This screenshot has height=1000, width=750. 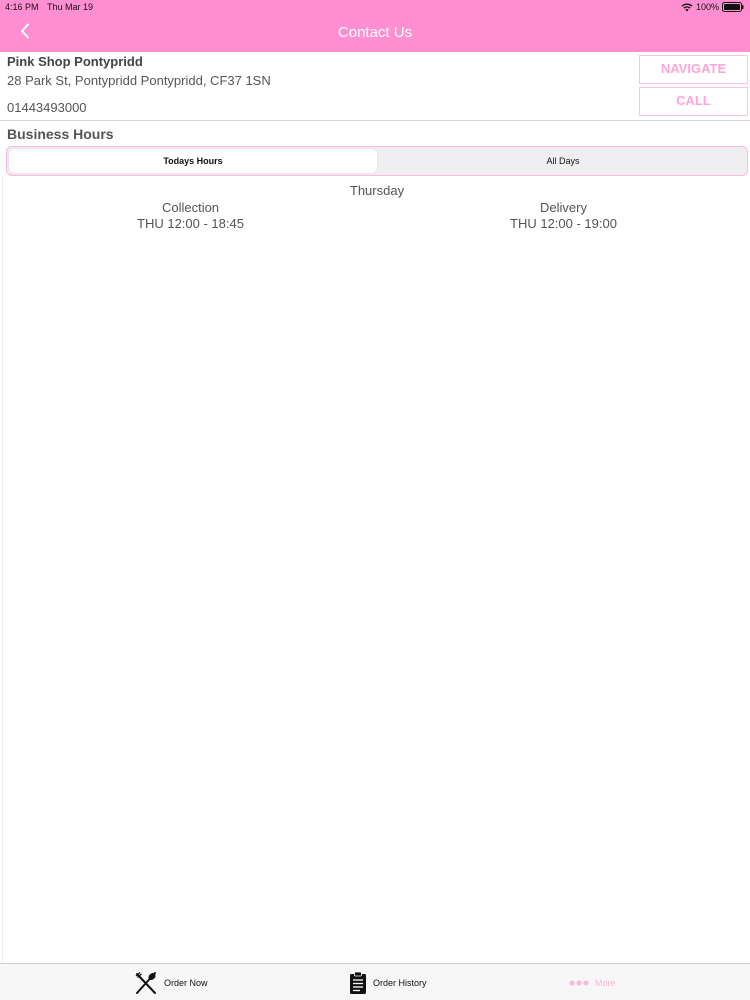 I want to click on divider, so click(x=375, y=120).